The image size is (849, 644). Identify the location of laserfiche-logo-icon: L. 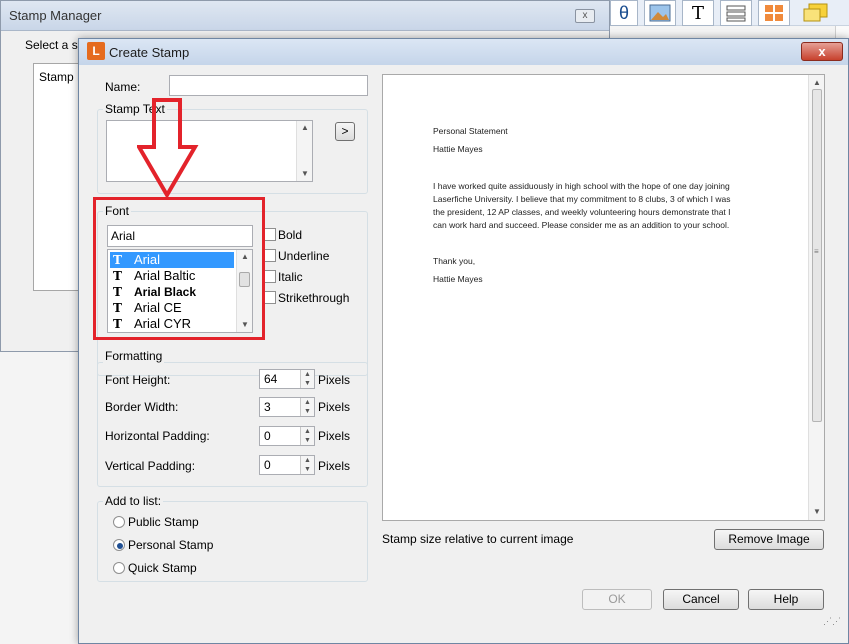
(96, 51).